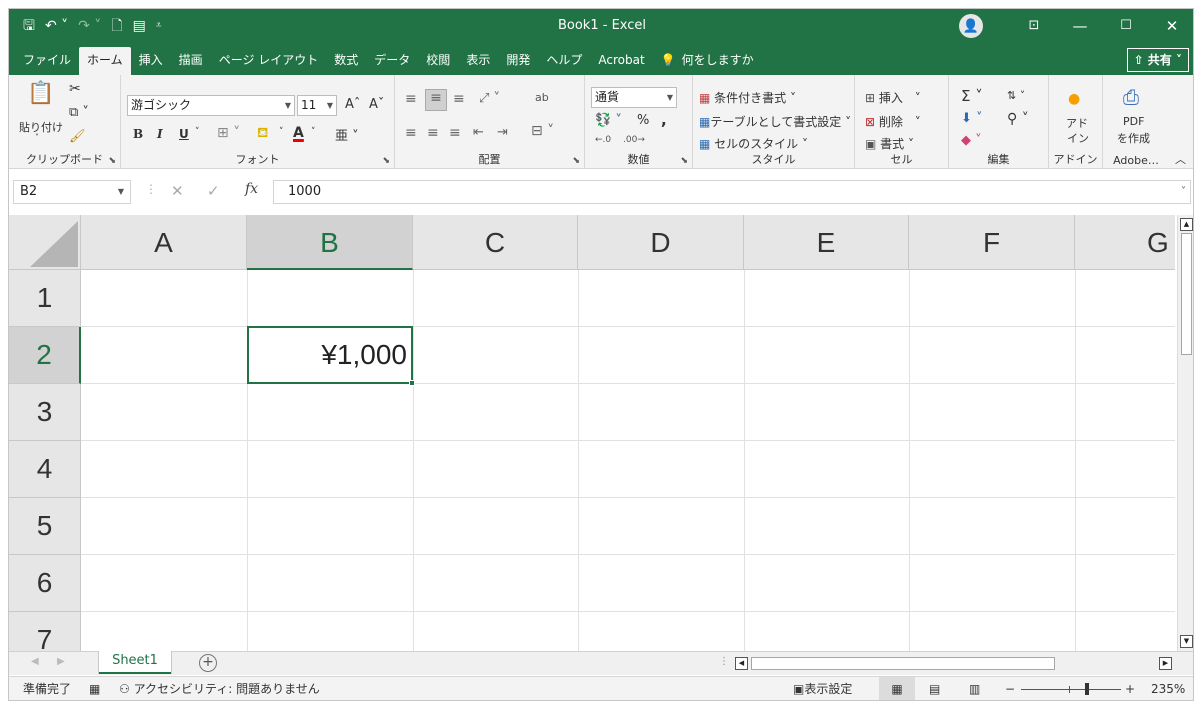 The height and width of the screenshot is (709, 1202). What do you see at coordinates (436, 100) in the screenshot?
I see `align-middle-icon: ≡` at bounding box center [436, 100].